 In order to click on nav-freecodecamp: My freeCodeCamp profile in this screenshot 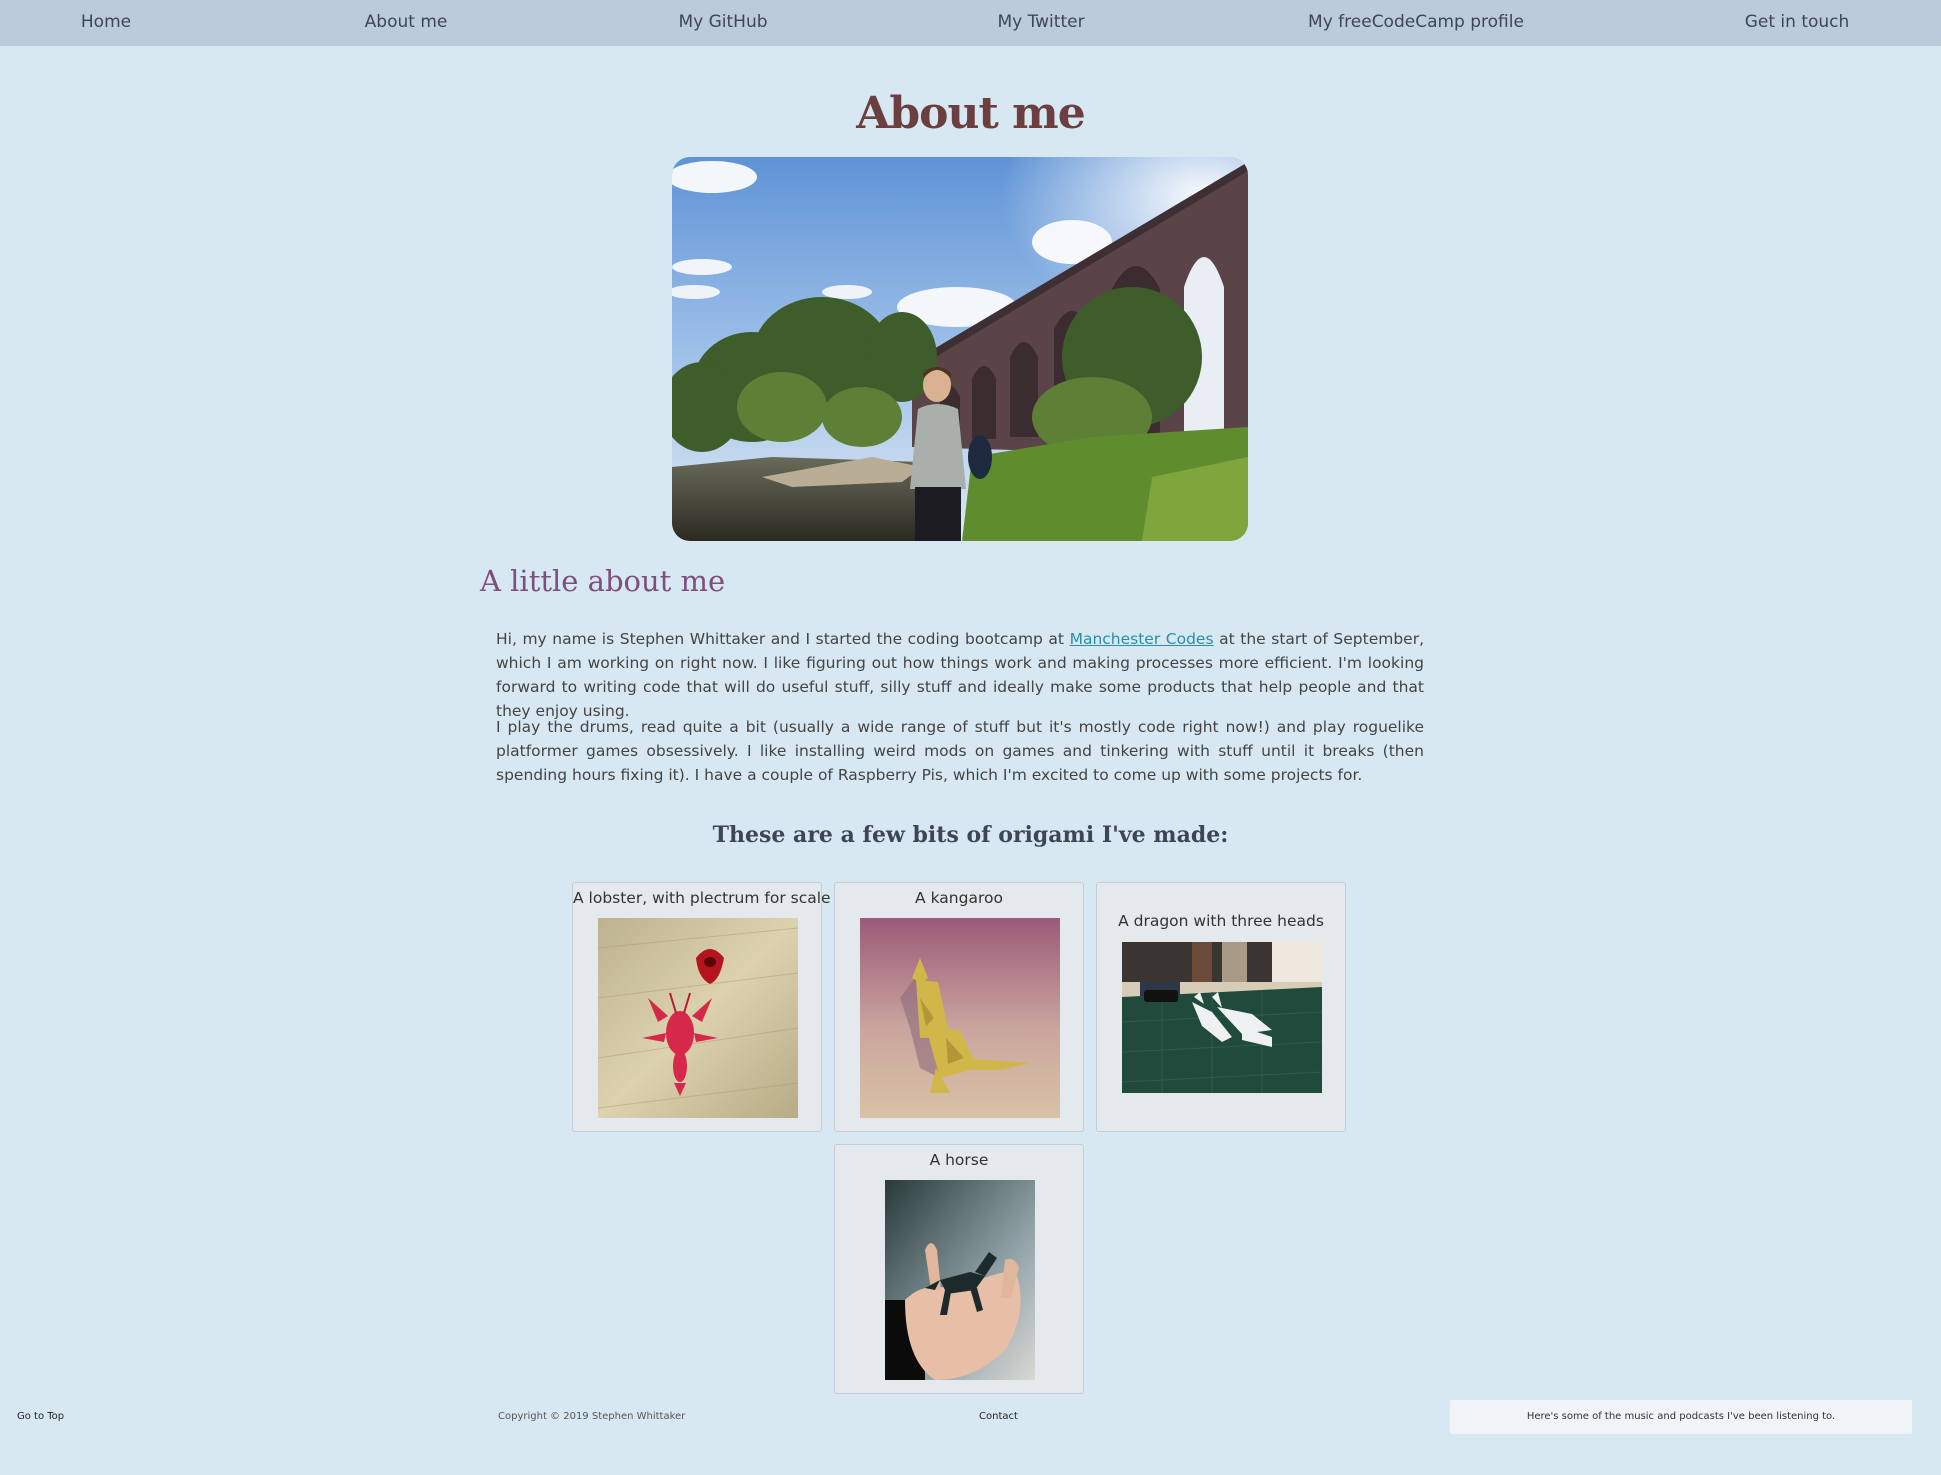, I will do `click(1416, 22)`.